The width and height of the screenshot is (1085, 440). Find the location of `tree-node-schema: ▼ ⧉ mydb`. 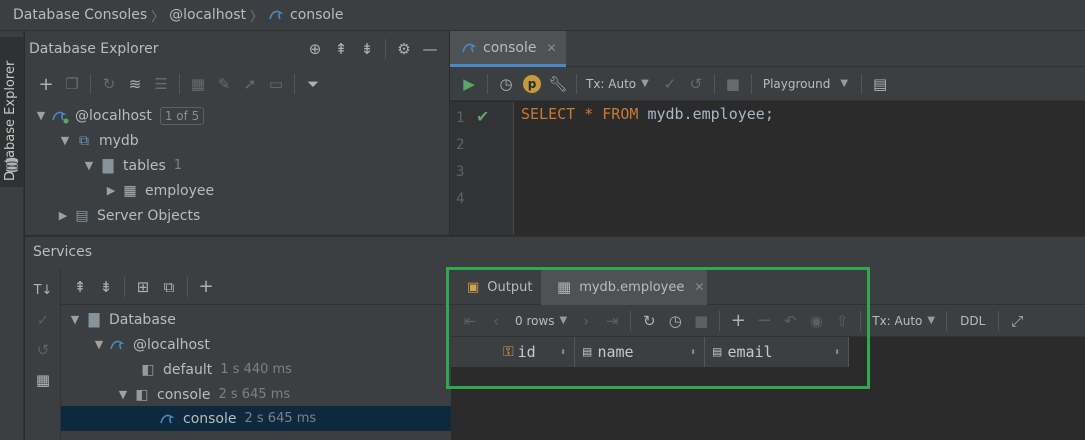

tree-node-schema: ▼ ⧉ mydb is located at coordinates (98, 140).